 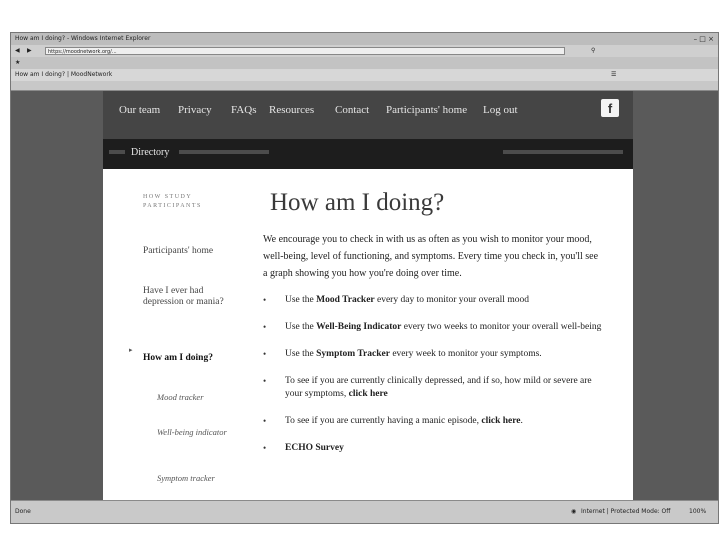 What do you see at coordinates (364, 75) in the screenshot?
I see `tab-row: How am I doing? | MoodNetwork ☰` at bounding box center [364, 75].